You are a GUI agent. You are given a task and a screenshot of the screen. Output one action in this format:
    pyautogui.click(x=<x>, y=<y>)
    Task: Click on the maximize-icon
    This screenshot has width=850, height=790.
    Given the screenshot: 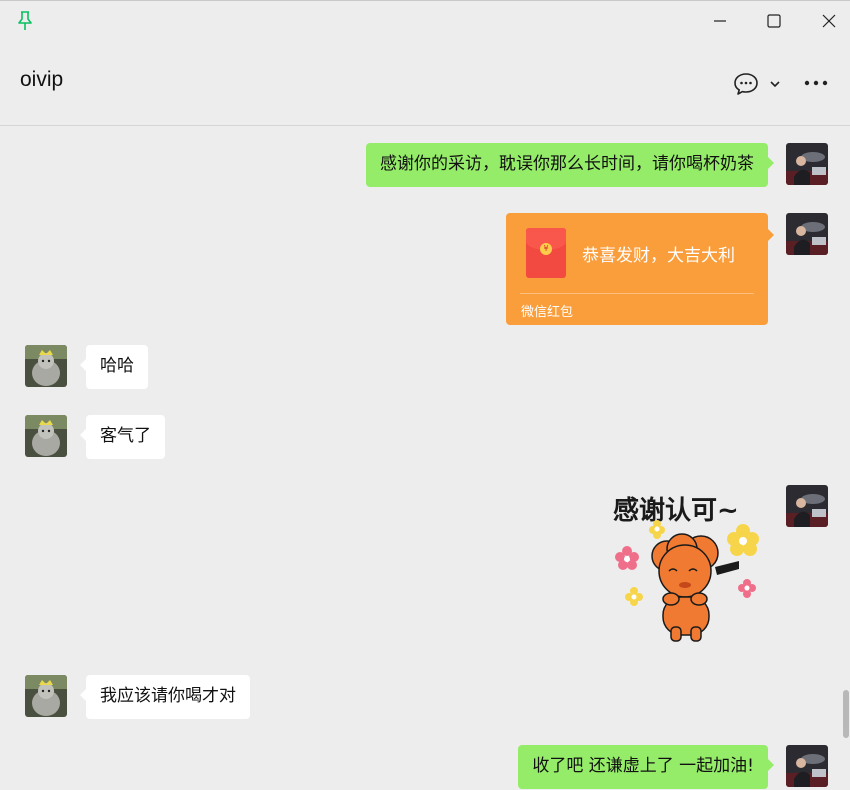 What is the action you would take?
    pyautogui.click(x=774, y=21)
    